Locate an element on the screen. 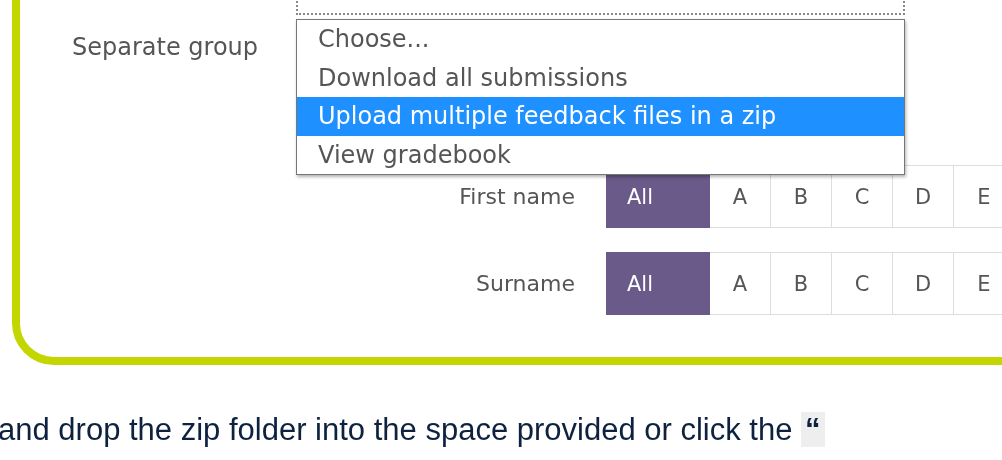 Image resolution: width=1002 pixels, height=460 pixels. letter-filter-button: All is located at coordinates (658, 283).